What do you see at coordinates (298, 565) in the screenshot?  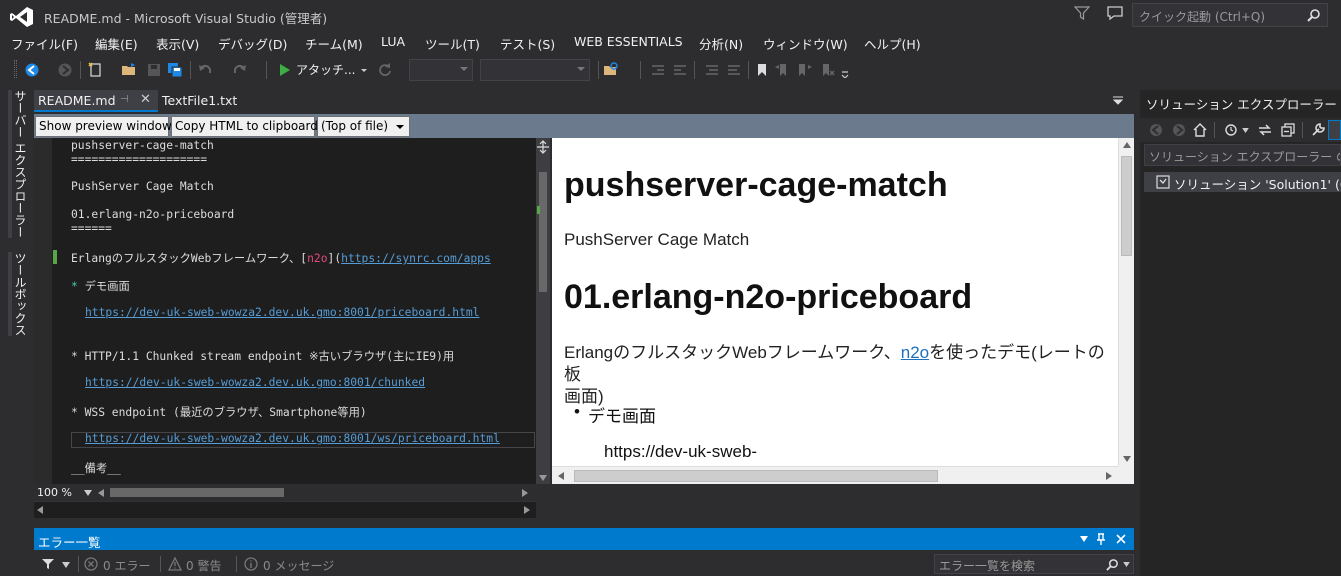 I see `message-count-button: 0 メッセージ` at bounding box center [298, 565].